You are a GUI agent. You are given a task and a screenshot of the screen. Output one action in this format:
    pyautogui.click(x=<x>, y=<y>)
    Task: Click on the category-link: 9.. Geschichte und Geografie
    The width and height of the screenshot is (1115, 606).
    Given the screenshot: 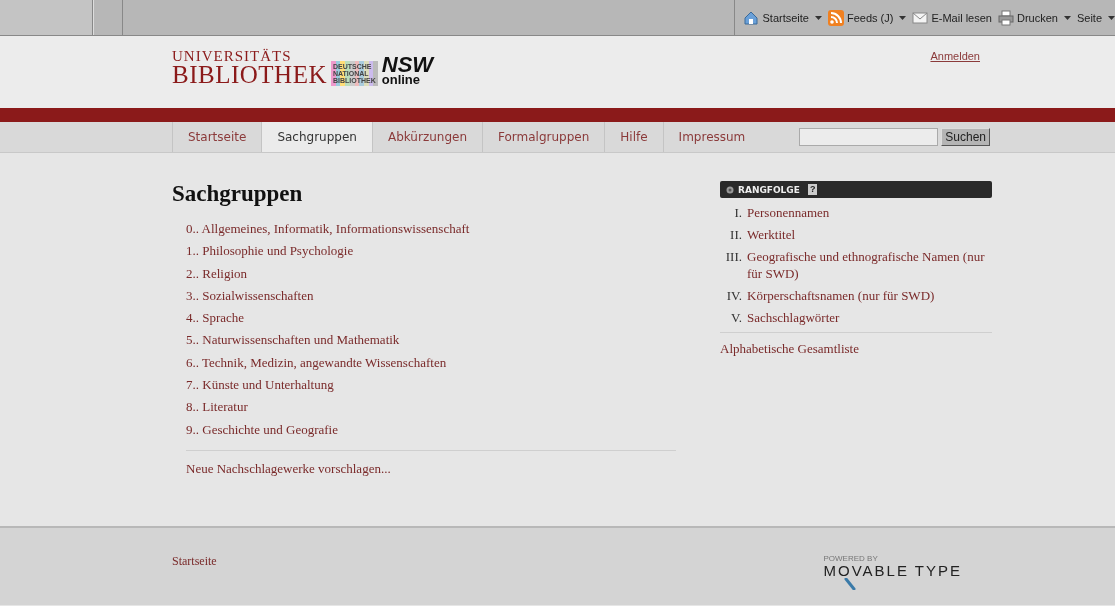 What is the action you would take?
    pyautogui.click(x=262, y=429)
    